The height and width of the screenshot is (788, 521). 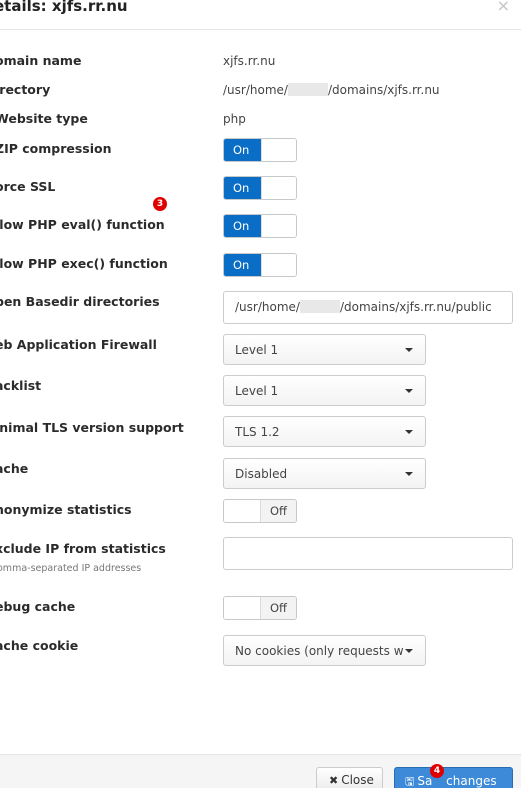 I want to click on php-exec-toggle: On, so click(x=260, y=265).